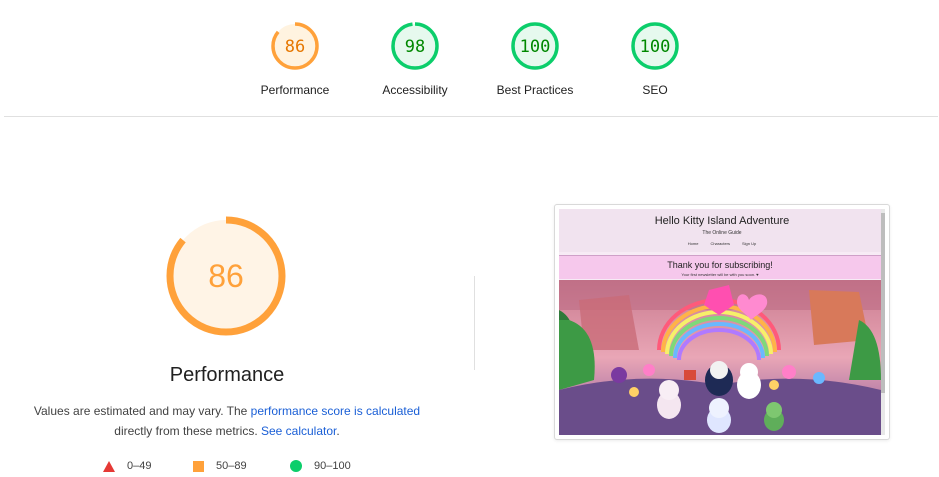 This screenshot has height=477, width=939. I want to click on gauge-score: 98, so click(415, 47).